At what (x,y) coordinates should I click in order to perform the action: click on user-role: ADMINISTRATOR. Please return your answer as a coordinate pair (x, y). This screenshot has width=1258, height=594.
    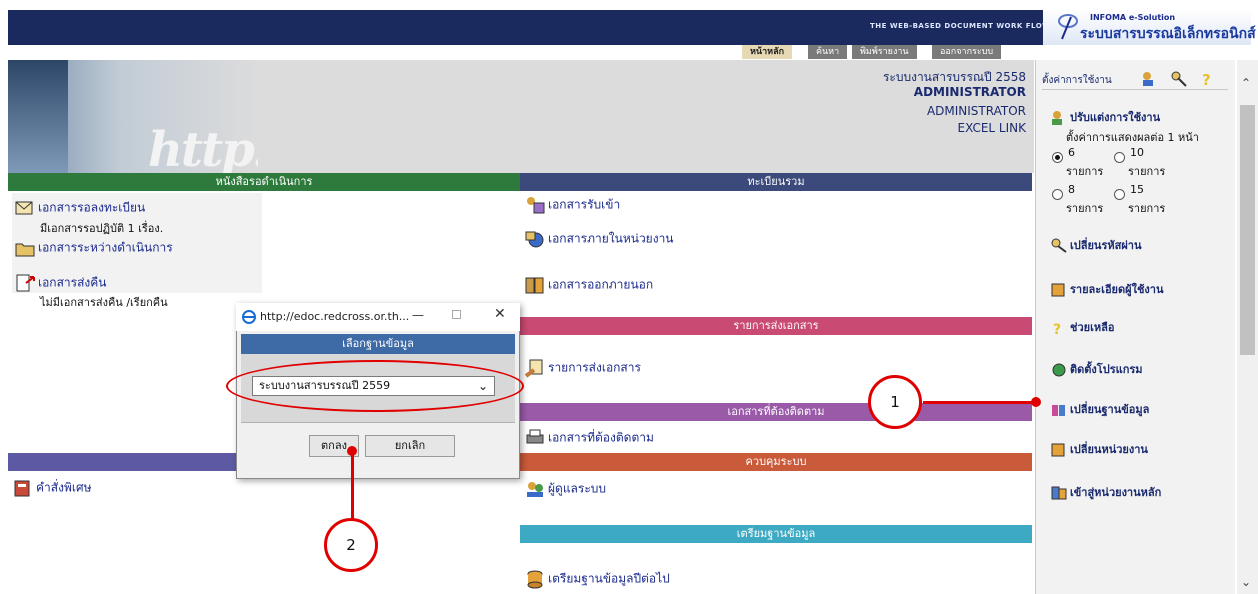
    Looking at the image, I should click on (976, 111).